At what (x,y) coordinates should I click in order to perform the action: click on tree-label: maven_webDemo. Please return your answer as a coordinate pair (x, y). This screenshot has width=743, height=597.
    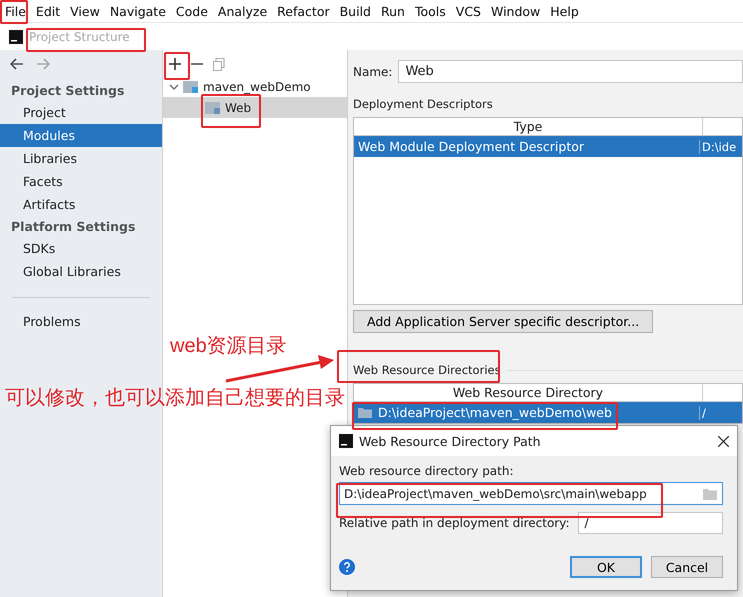
    Looking at the image, I should click on (257, 87).